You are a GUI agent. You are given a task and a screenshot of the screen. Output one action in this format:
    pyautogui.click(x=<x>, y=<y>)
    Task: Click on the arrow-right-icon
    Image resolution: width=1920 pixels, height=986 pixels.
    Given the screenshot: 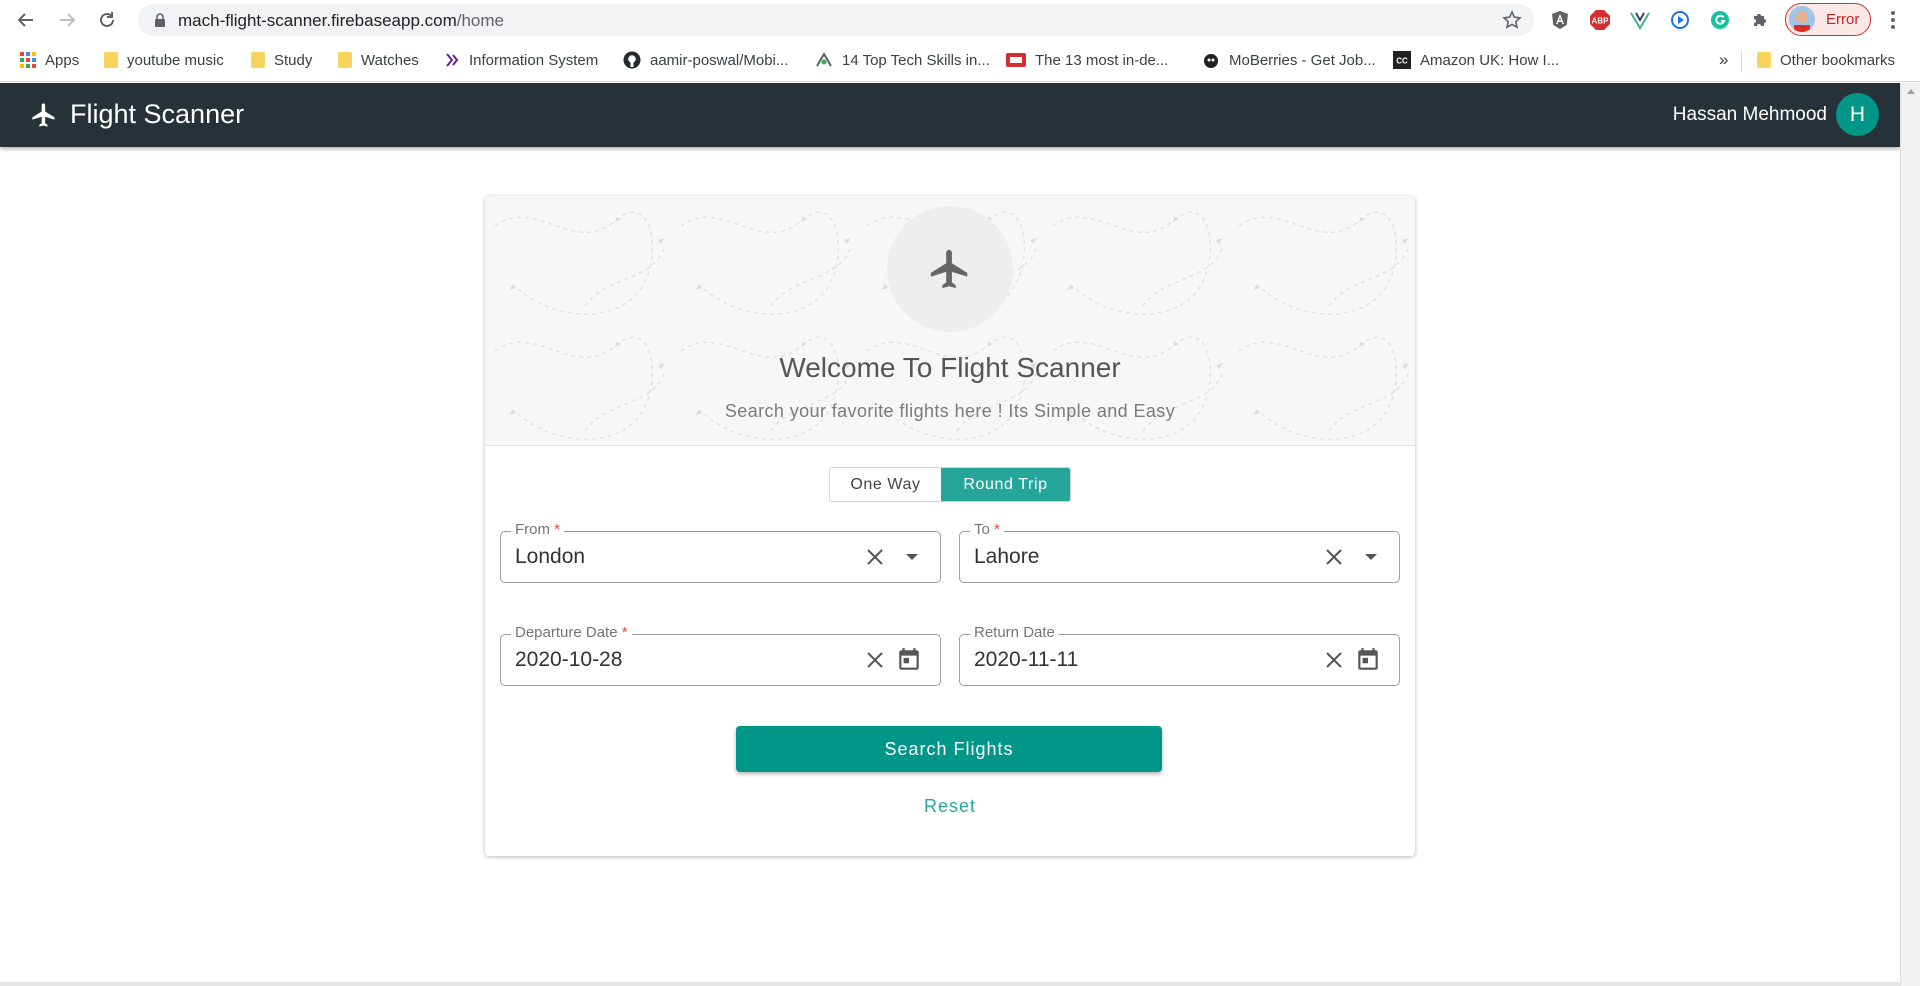 What is the action you would take?
    pyautogui.click(x=68, y=20)
    